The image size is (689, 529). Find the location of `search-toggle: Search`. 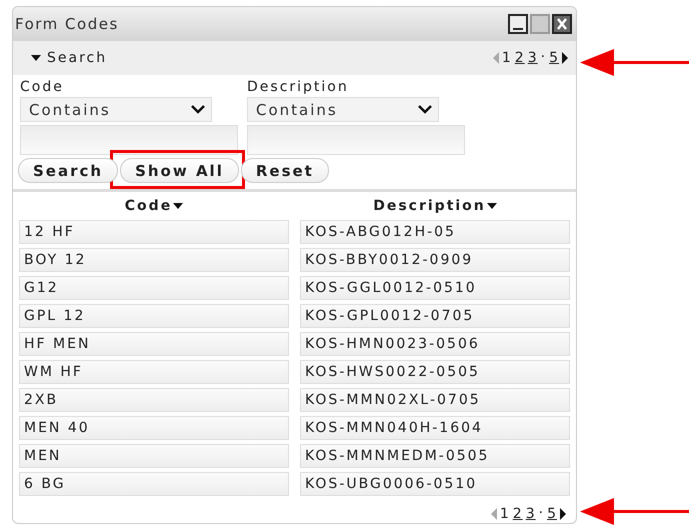

search-toggle: Search is located at coordinates (69, 58).